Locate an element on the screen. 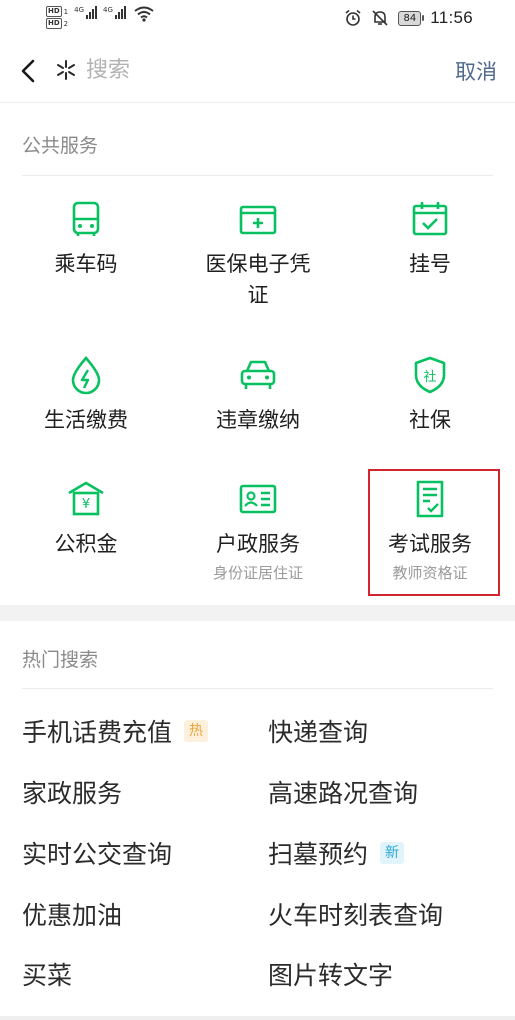 Image resolution: width=515 pixels, height=1020 pixels. hot-search-item: 扫墓预约 新 is located at coordinates (336, 853).